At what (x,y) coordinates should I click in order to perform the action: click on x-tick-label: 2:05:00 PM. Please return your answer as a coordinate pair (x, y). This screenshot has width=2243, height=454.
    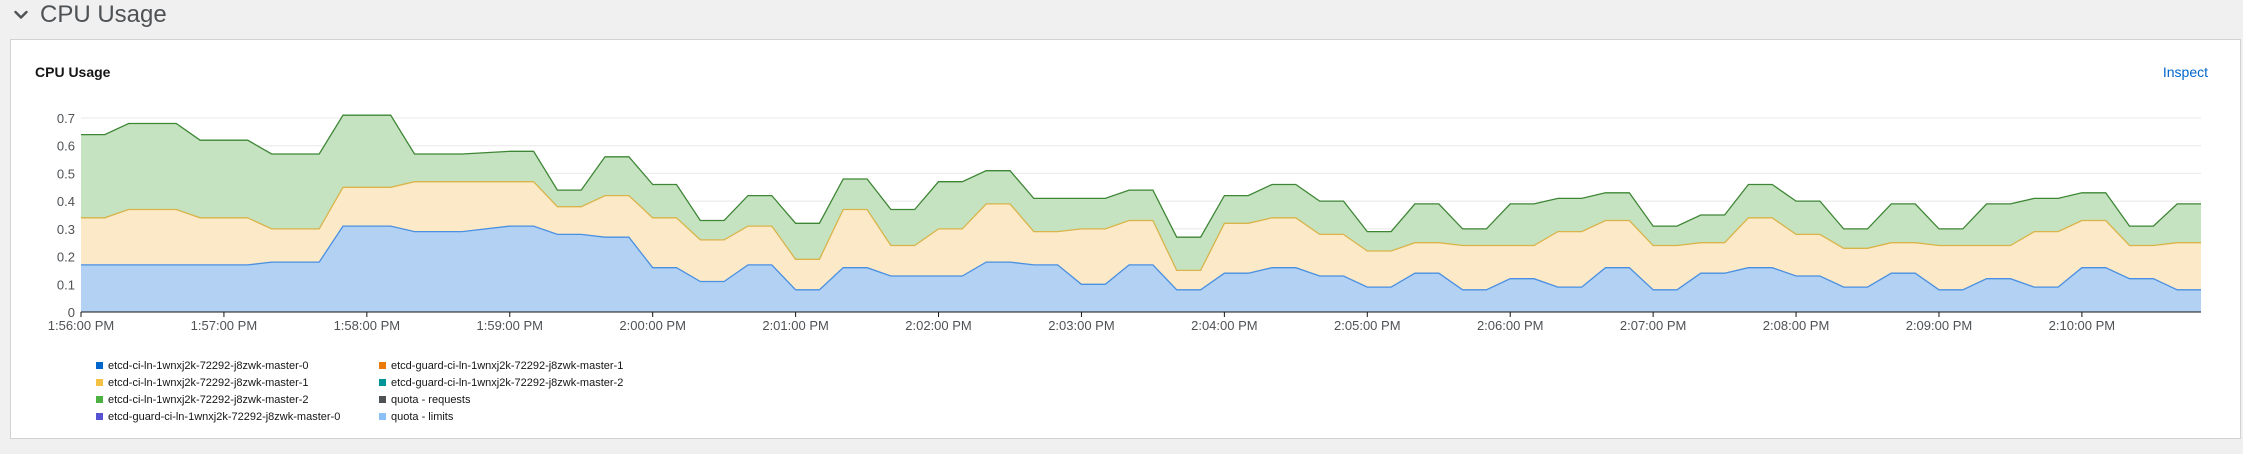
    Looking at the image, I should click on (1367, 325).